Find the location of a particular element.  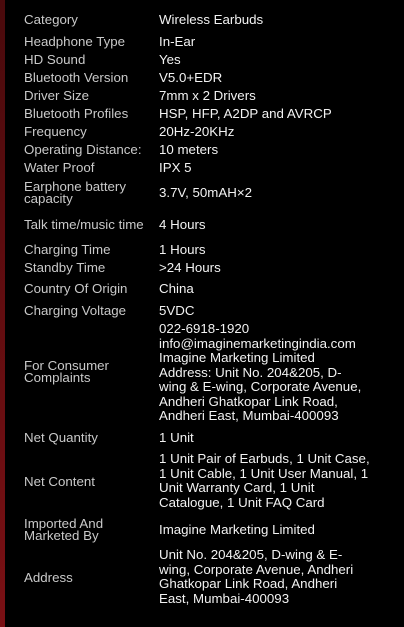

spec-row-battery-capacity: Earphone battery capacity 3.7V, 50mAH×2 is located at coordinates (204, 193).